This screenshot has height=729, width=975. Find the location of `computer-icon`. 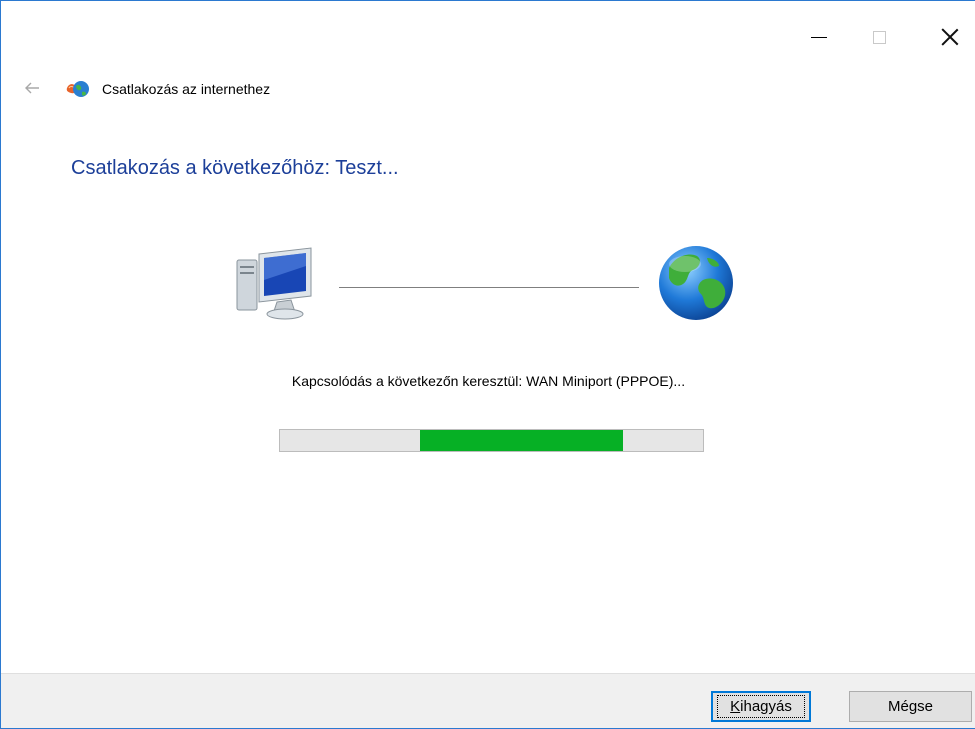

computer-icon is located at coordinates (274, 283).